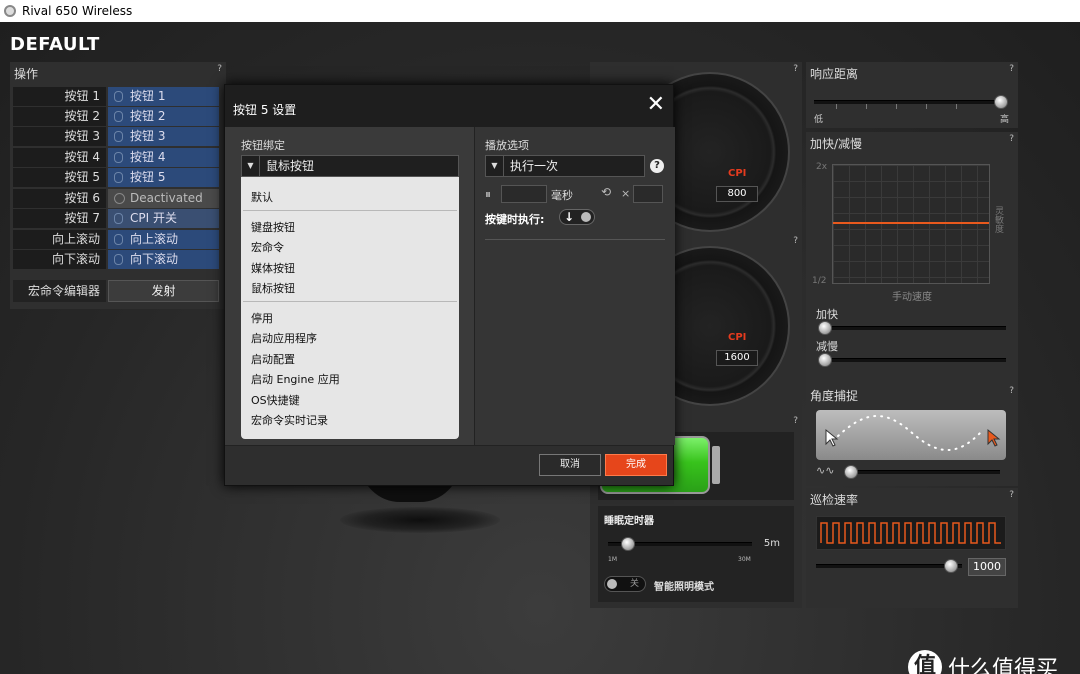 The height and width of the screenshot is (674, 1080). Describe the element at coordinates (262, 318) in the screenshot. I see `menu-item-disable: 停用` at that location.